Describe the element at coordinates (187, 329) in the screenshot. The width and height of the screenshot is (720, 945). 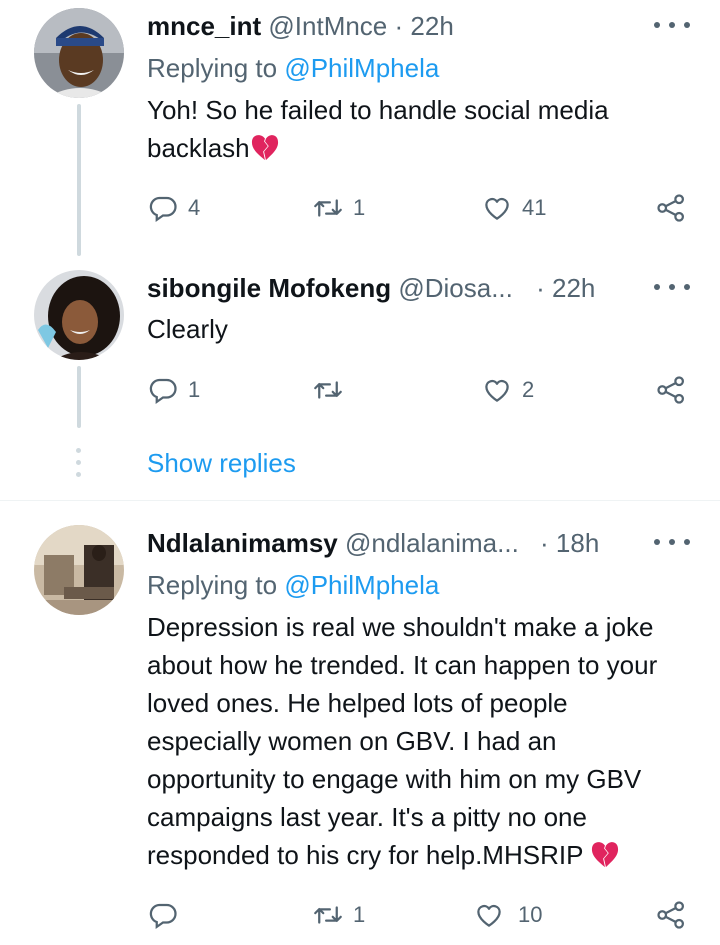
I see `tweet-text-body: Clearly` at that location.